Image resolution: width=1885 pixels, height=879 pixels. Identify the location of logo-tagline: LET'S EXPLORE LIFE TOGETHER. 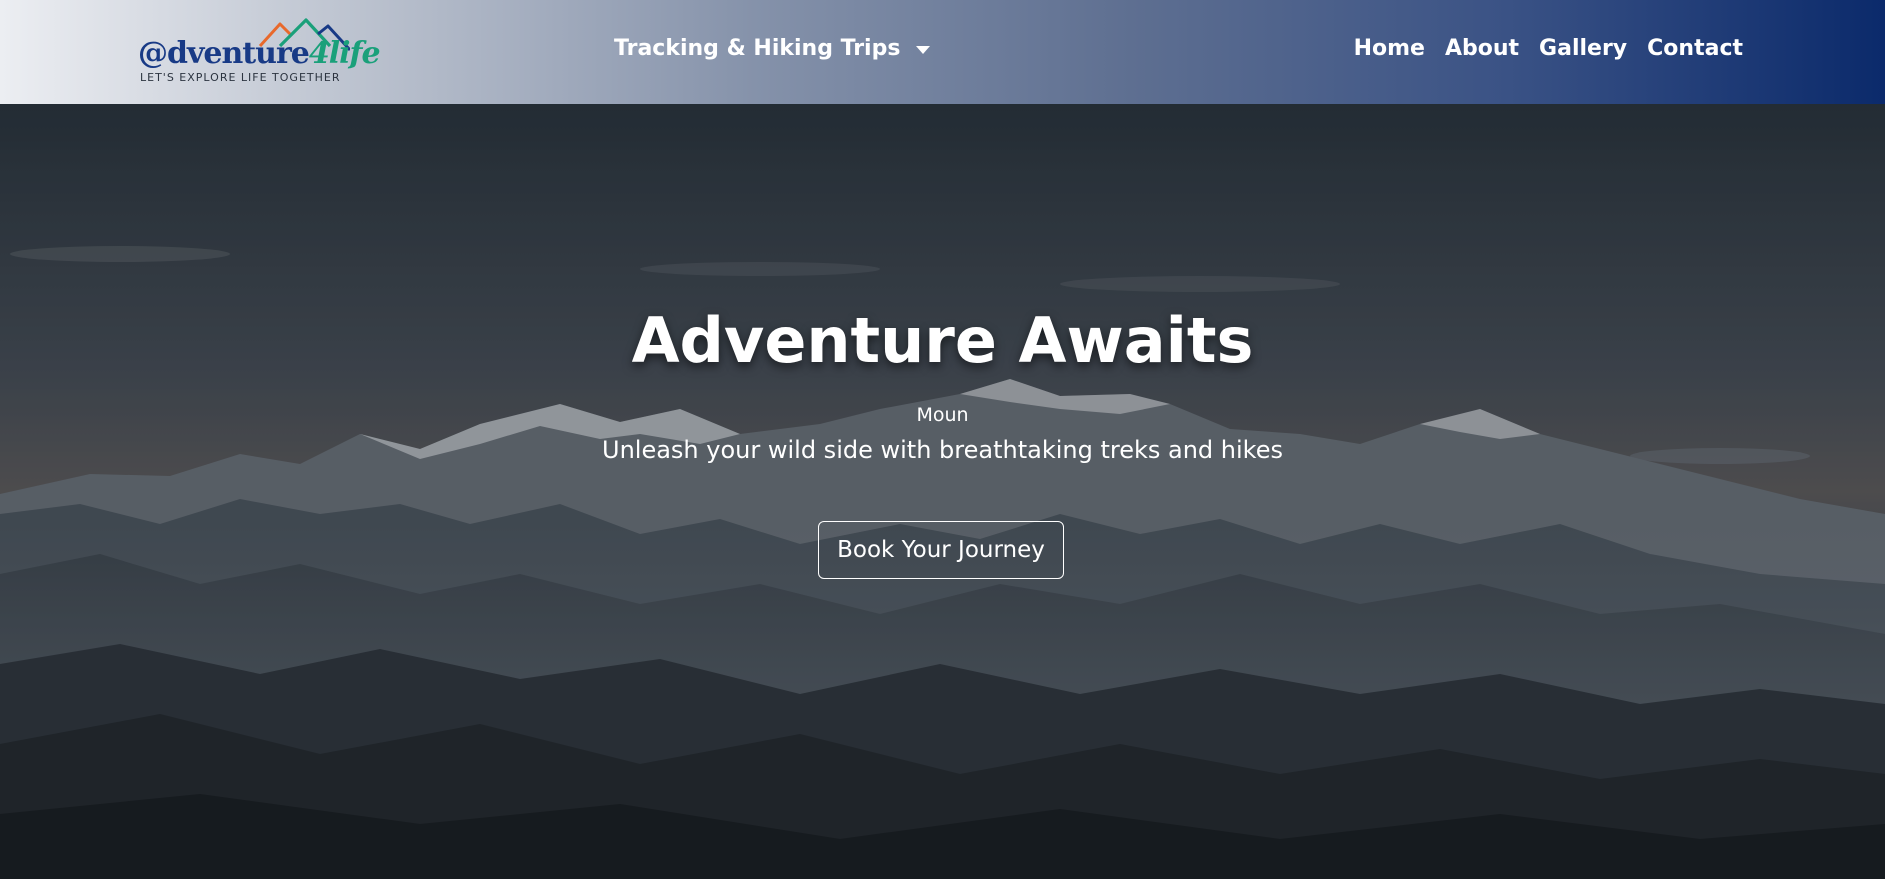
(240, 77).